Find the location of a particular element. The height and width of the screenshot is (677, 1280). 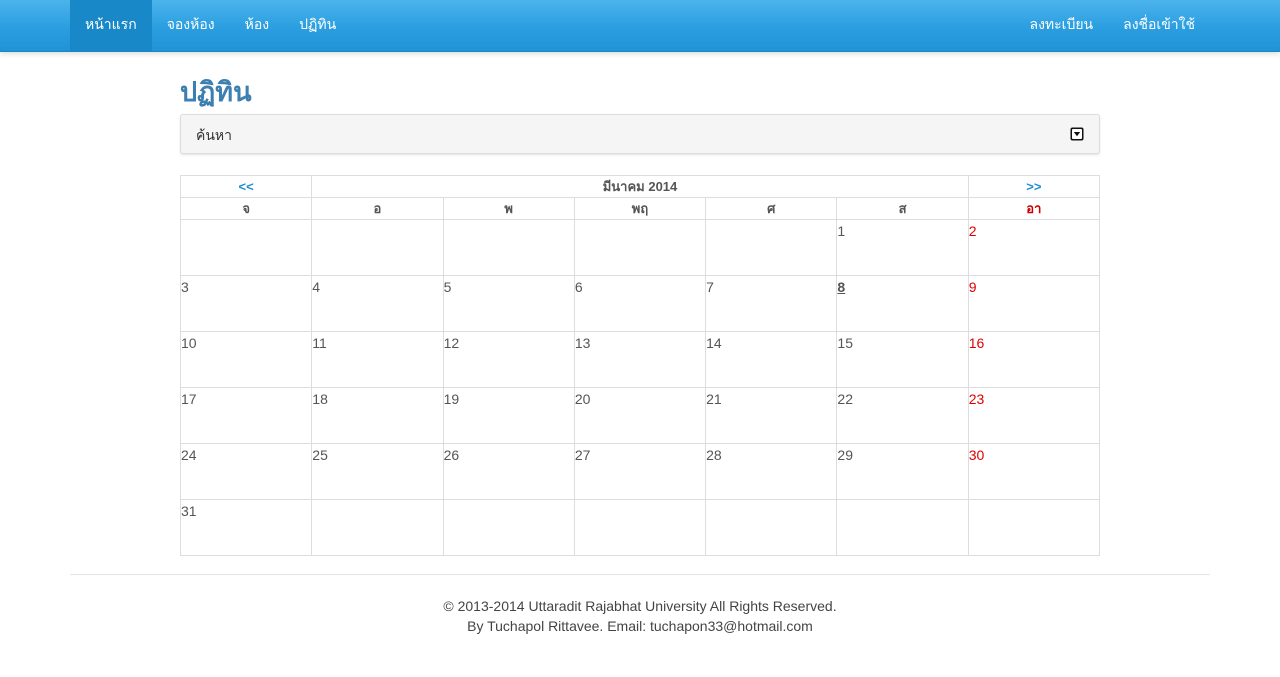

calendar-day-cell: 23 is located at coordinates (1034, 415).